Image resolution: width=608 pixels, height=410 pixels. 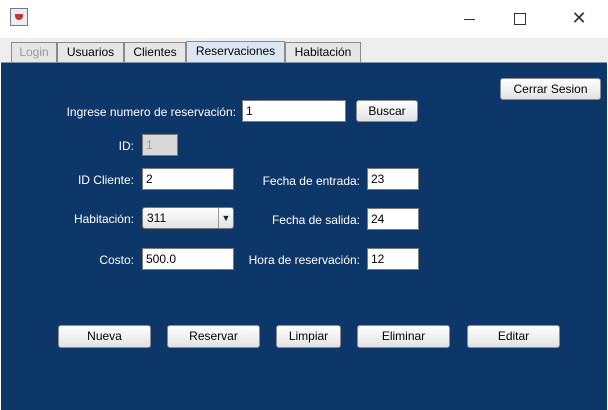 I want to click on cost-label: Costo:, so click(x=116, y=260).